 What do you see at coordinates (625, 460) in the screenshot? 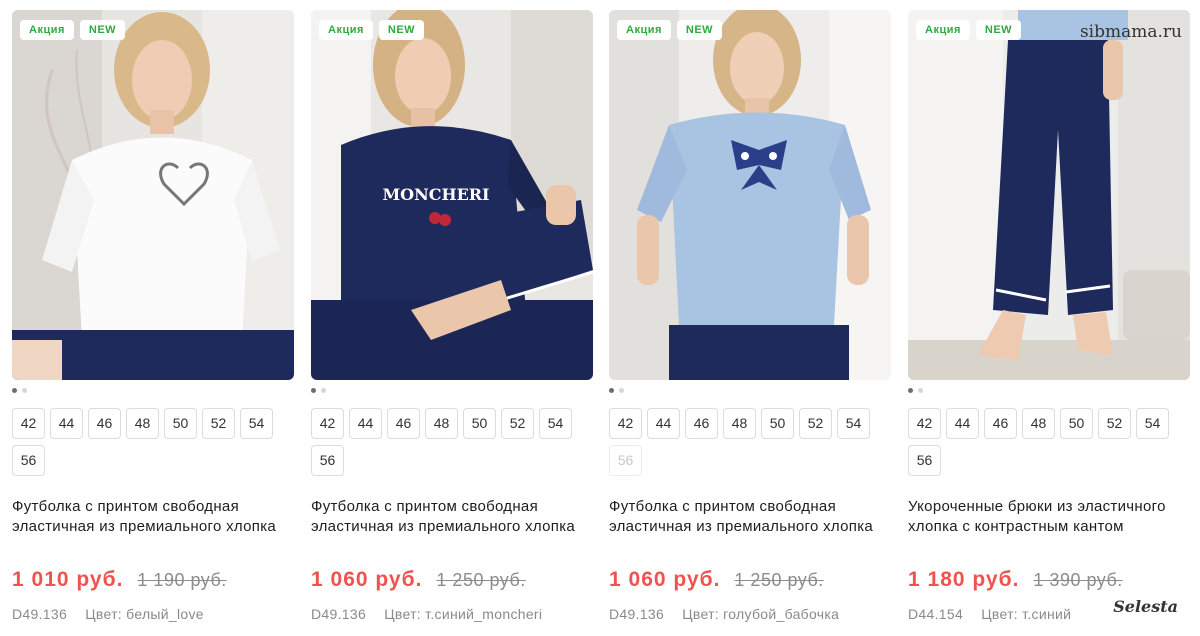
I see `size-option-unavailable: 56` at bounding box center [625, 460].